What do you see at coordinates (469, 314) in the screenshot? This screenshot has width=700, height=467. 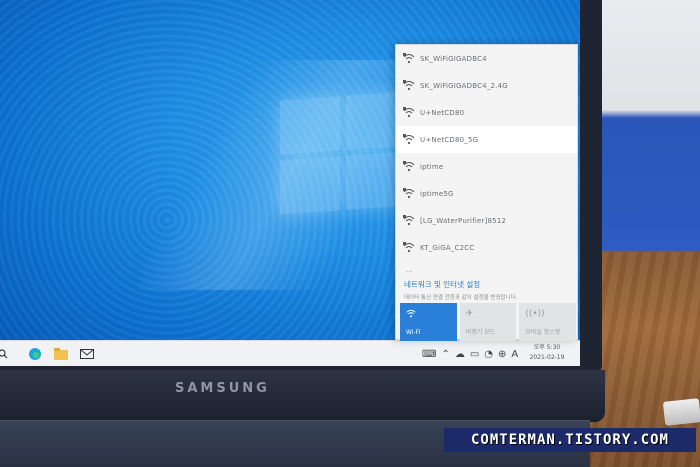 I see `airplane-icon: ✈` at bounding box center [469, 314].